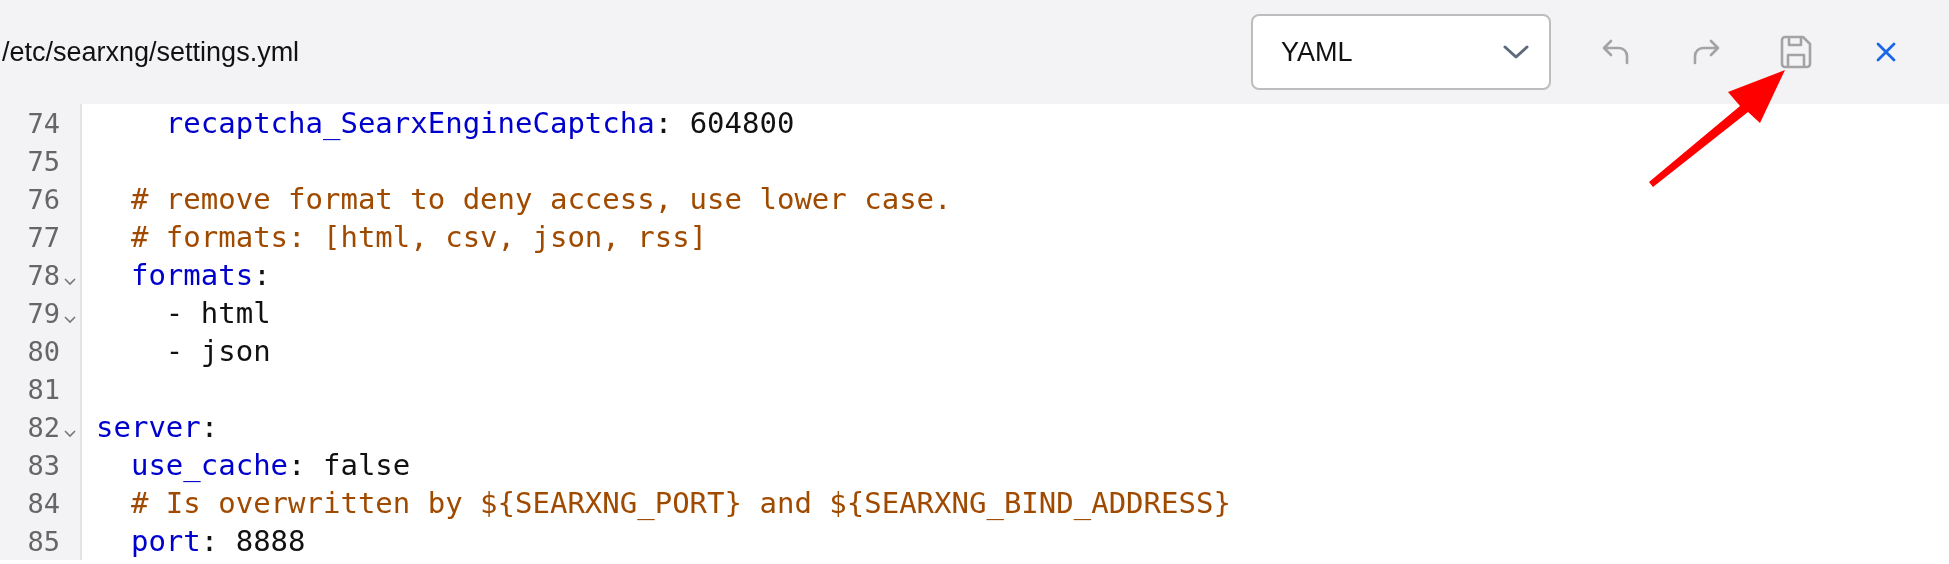 This screenshot has height=564, width=1949. Describe the element at coordinates (43, 351) in the screenshot. I see `line-number: 80` at that location.